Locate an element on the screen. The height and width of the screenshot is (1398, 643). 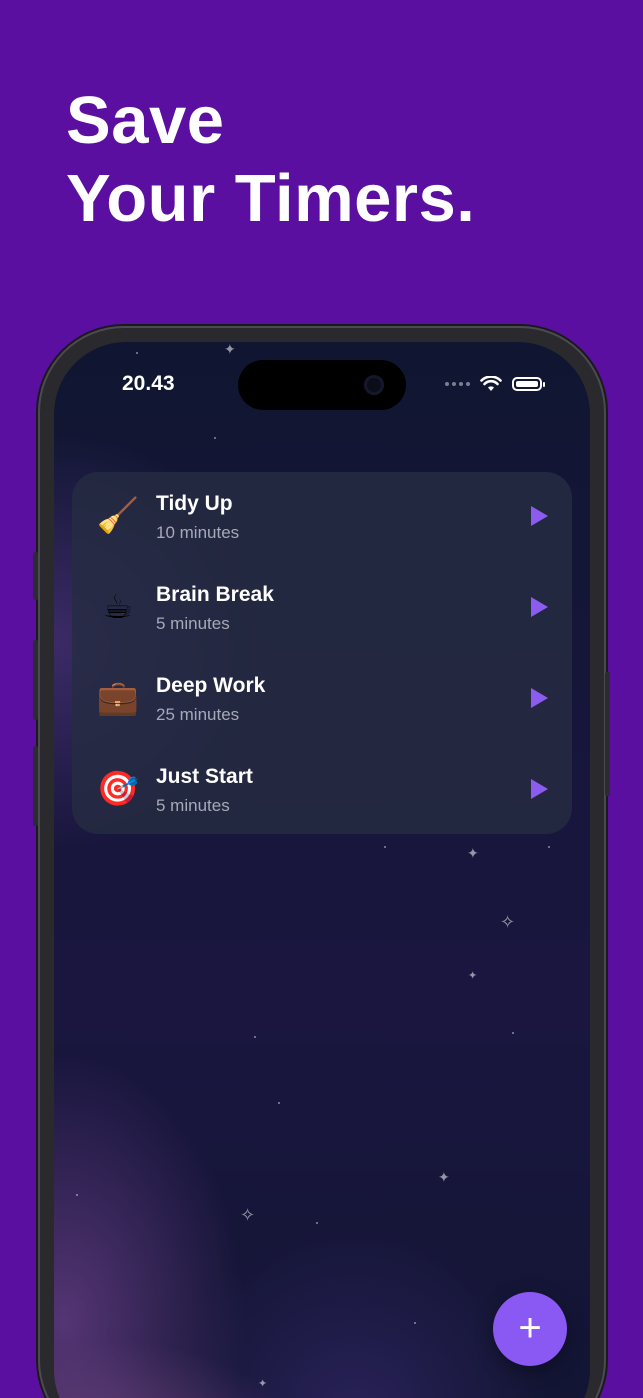
plus-icon: + is located at coordinates (530, 1328).